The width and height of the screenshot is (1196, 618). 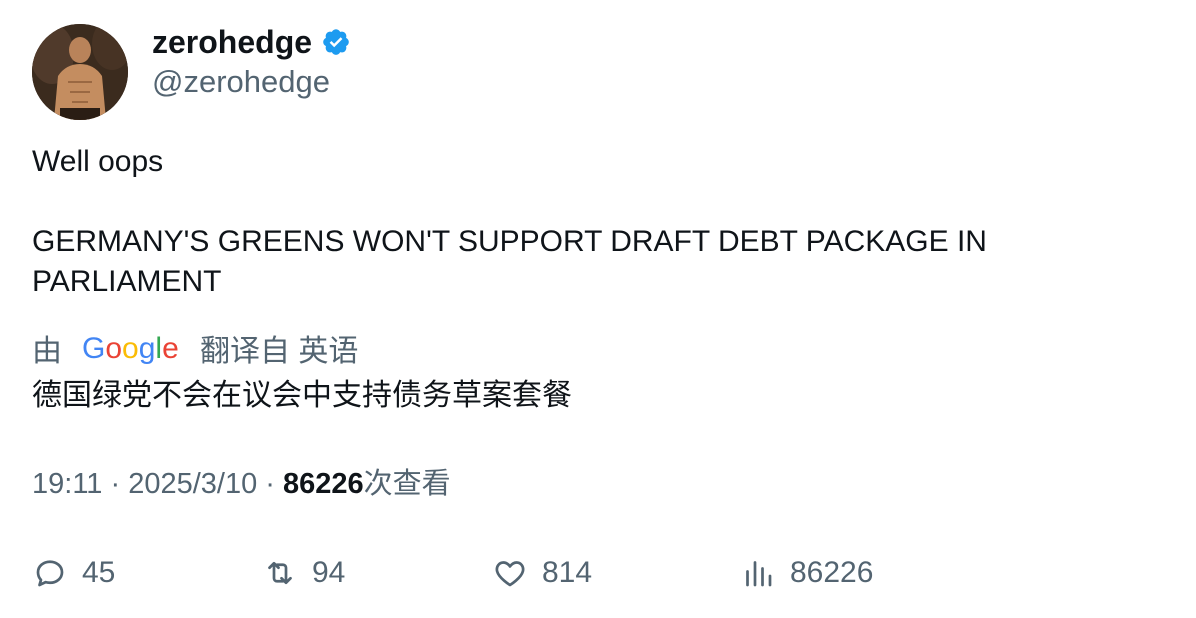 What do you see at coordinates (99, 572) in the screenshot?
I see `reply-count: 45` at bounding box center [99, 572].